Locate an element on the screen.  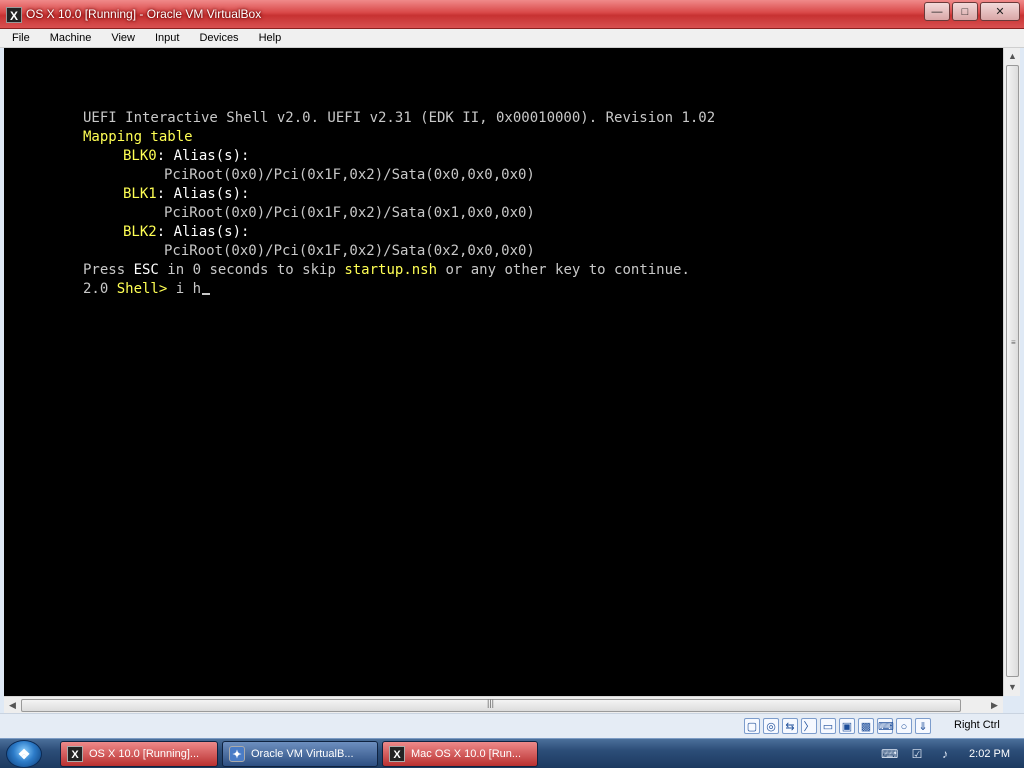
device-row: BLK0: Alias(s): is located at coordinates (186, 156).